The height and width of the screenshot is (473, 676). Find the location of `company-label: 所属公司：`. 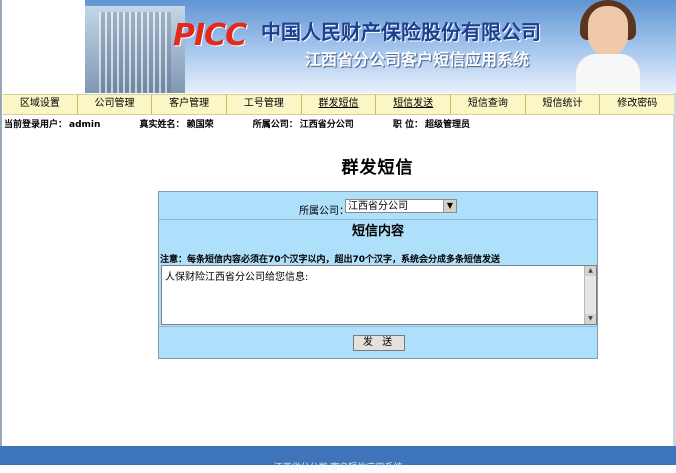

company-label: 所属公司： is located at coordinates (275, 125).